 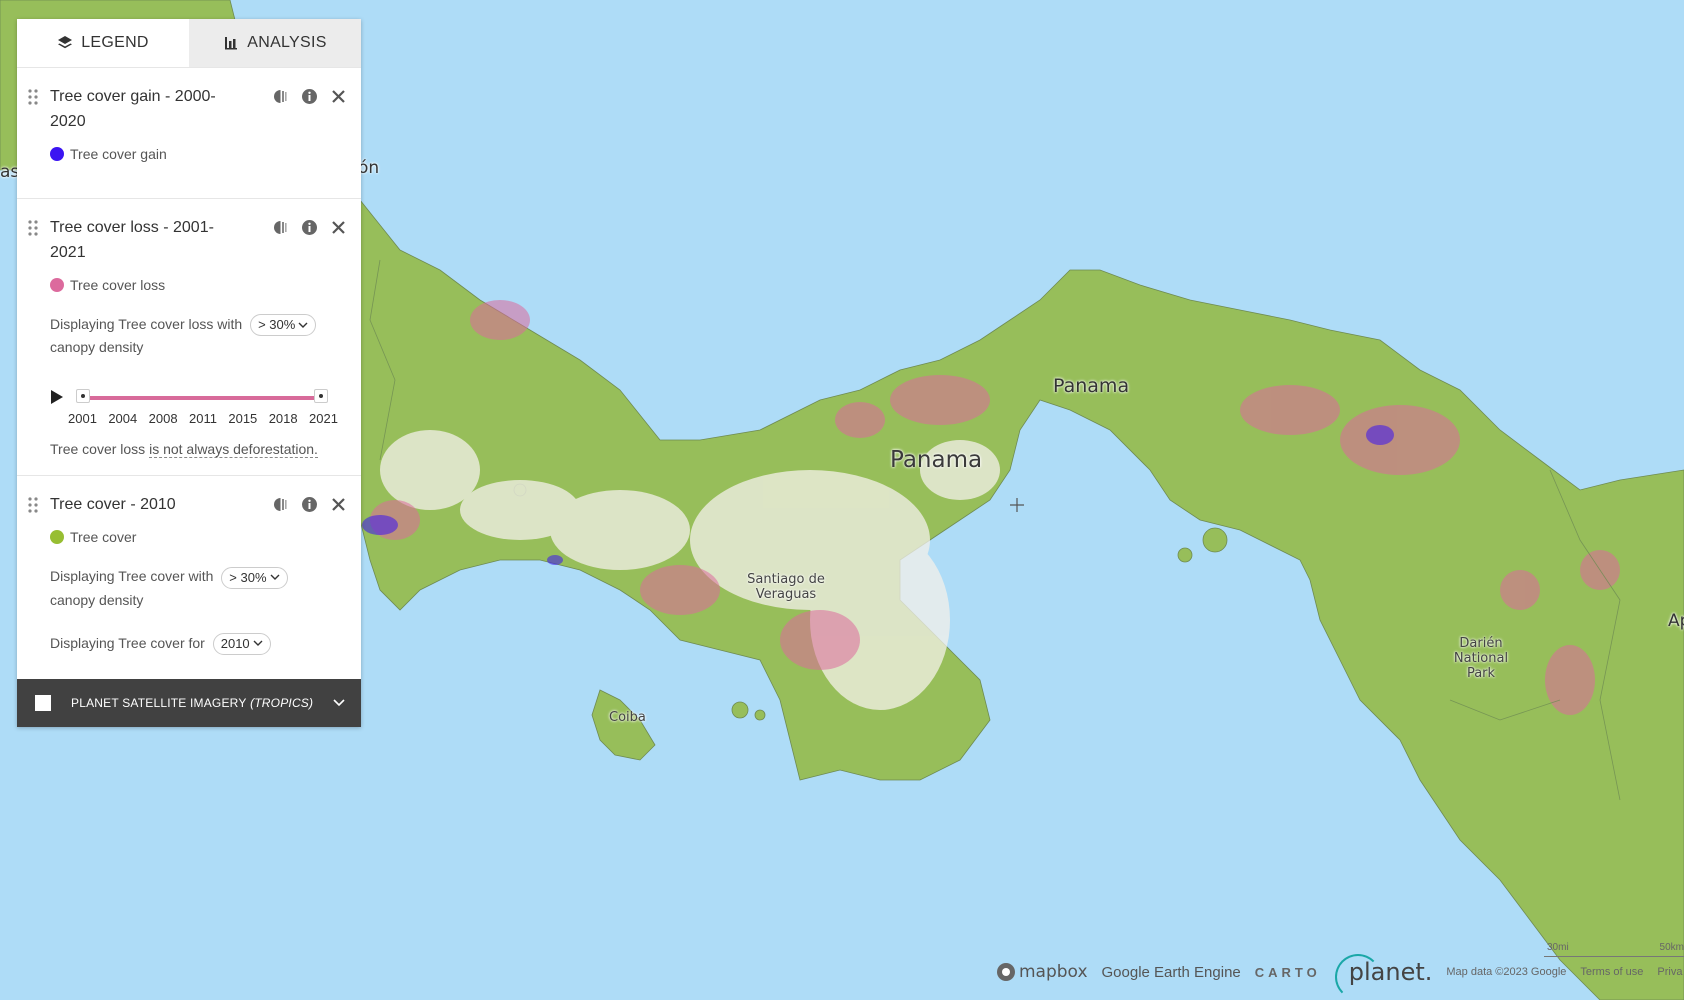 I want to click on map-label-santiago: Santiago de Veraguas, so click(x=786, y=587).